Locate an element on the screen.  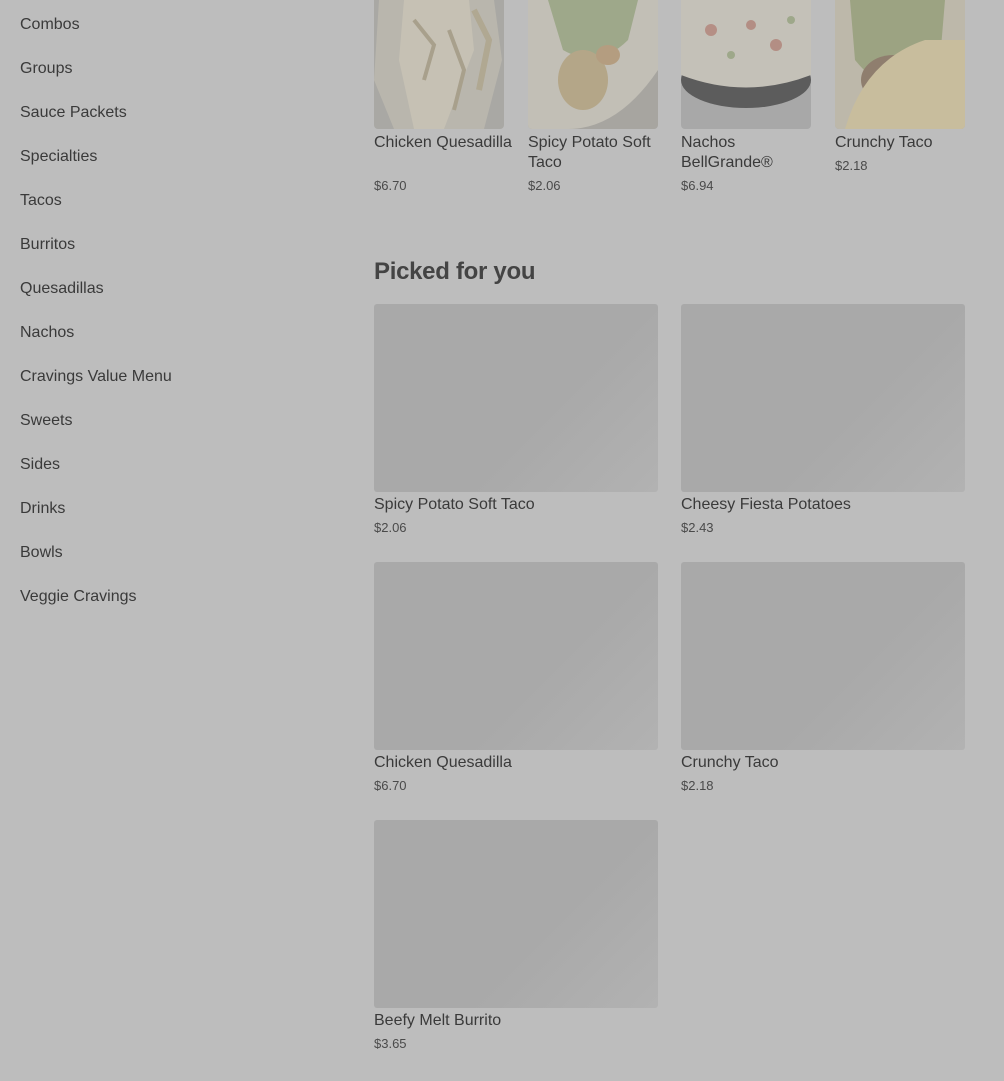
section-title-picked-for-you: Picked for you is located at coordinates (455, 271).